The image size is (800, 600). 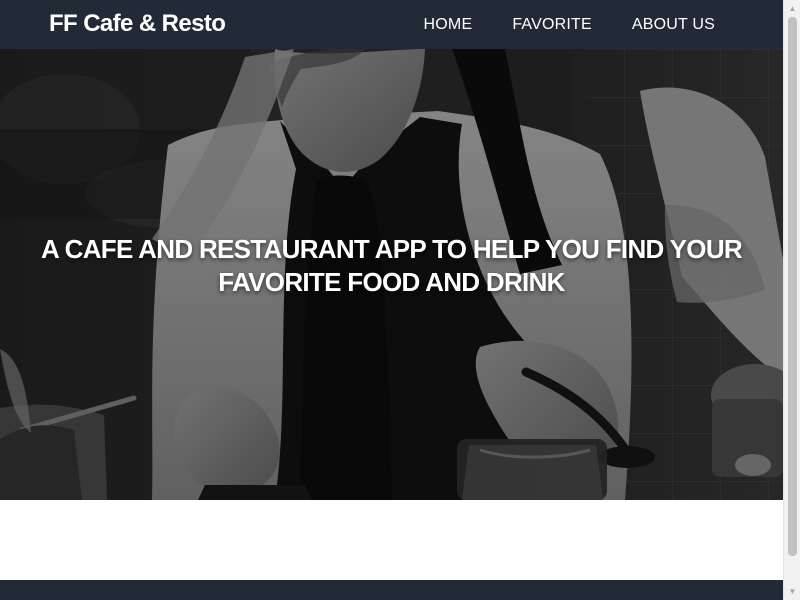 I want to click on nav-home-link: HOME, so click(x=448, y=25).